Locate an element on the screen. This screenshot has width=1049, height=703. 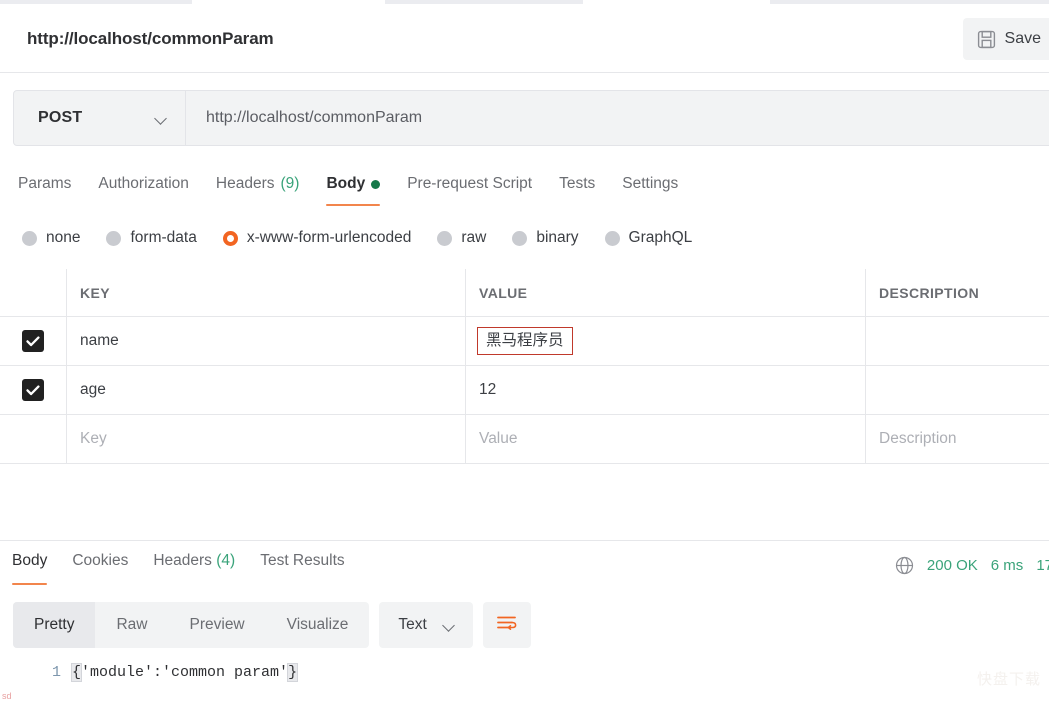
response-body-viewer: 1 {'module':'common param'} is located at coordinates (524, 681).